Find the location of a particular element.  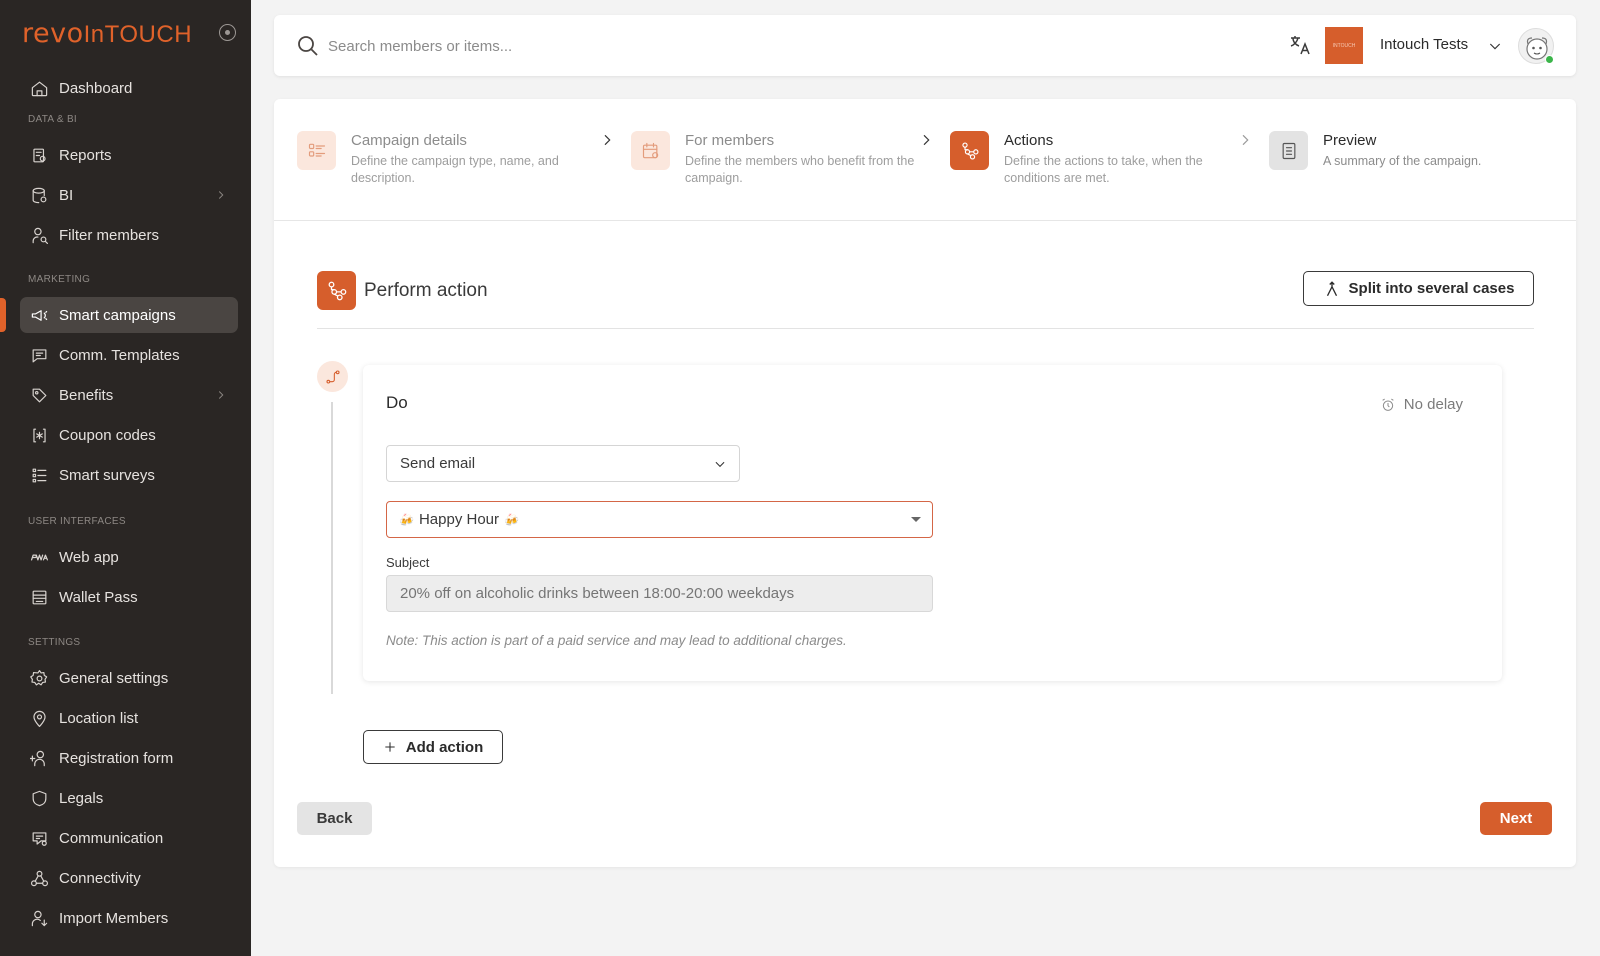

sidebar-collapse-icon is located at coordinates (227, 32).